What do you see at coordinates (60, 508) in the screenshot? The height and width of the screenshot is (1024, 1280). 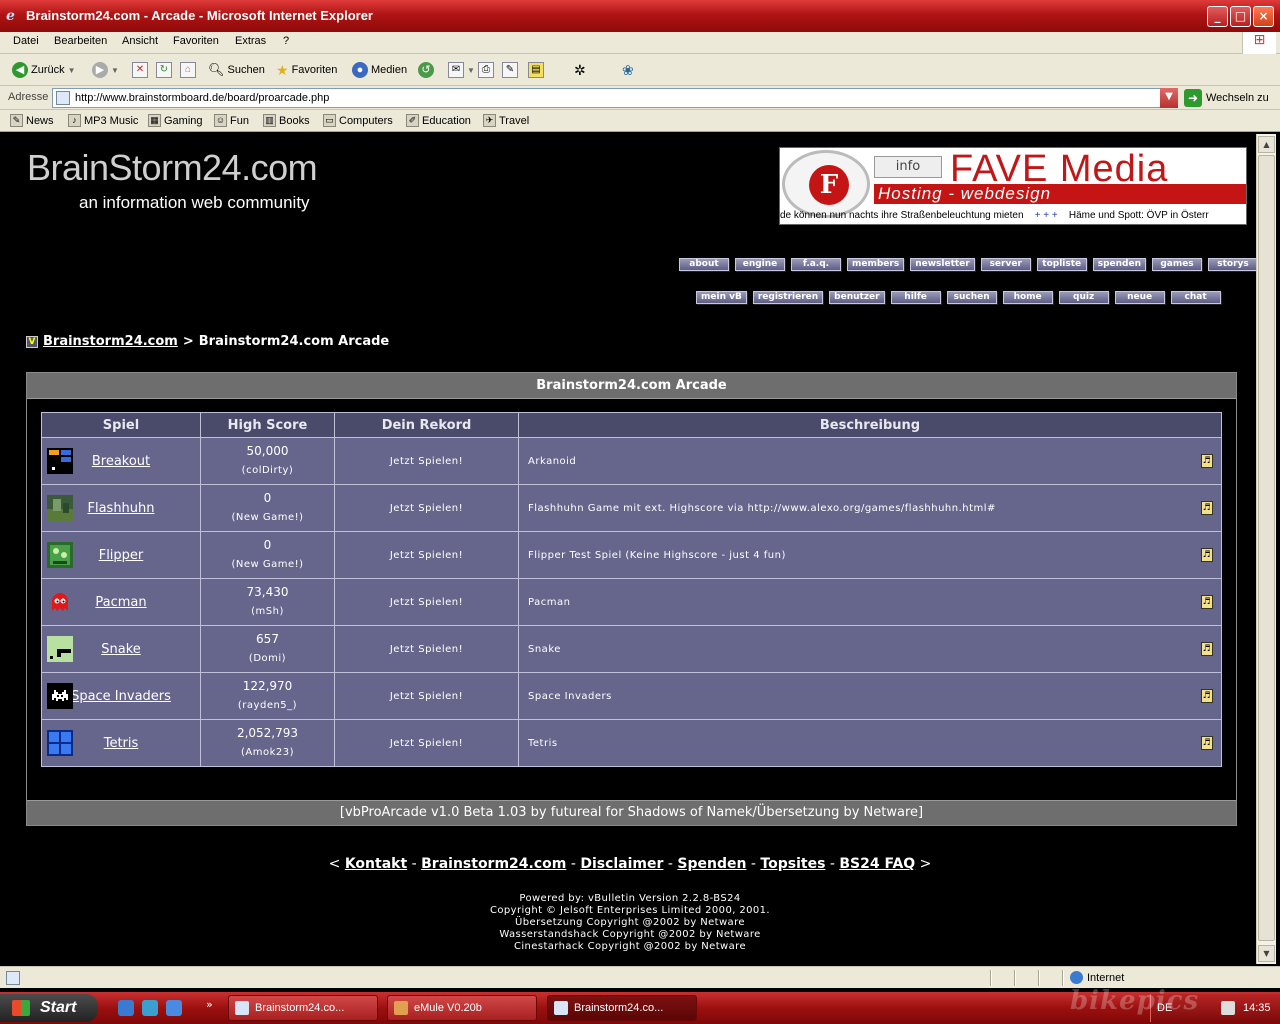 I see `flashhuhn-icon` at bounding box center [60, 508].